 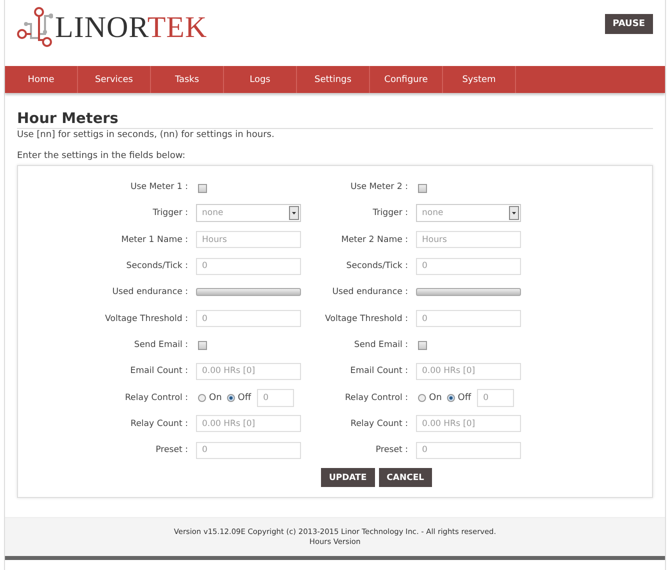 I want to click on nav-item: Services, so click(x=114, y=79).